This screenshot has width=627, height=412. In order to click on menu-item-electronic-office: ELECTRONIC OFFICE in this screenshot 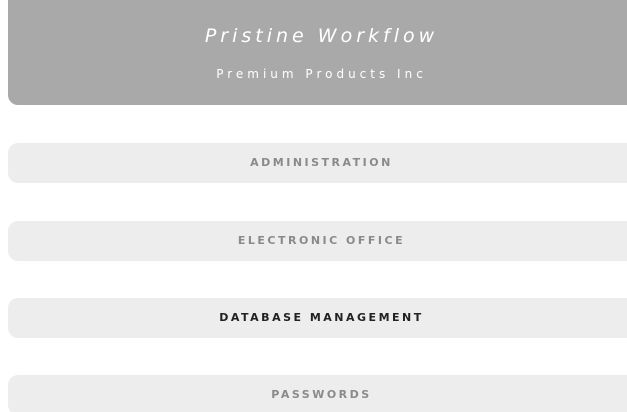, I will do `click(317, 241)`.